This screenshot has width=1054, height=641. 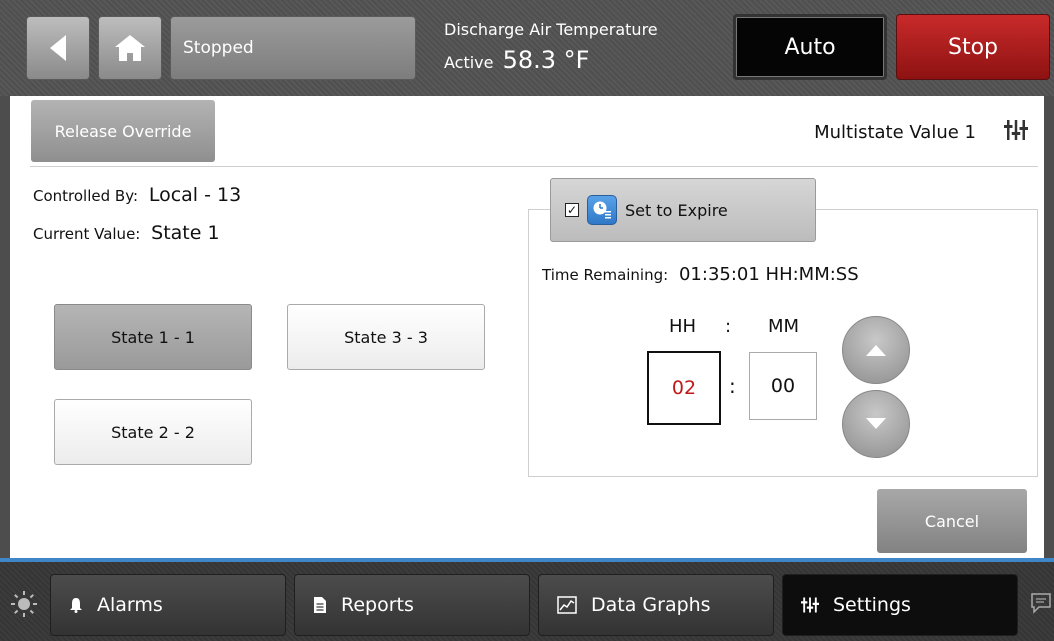 I want to click on state-button-label: State 2 - 2, so click(x=153, y=432).